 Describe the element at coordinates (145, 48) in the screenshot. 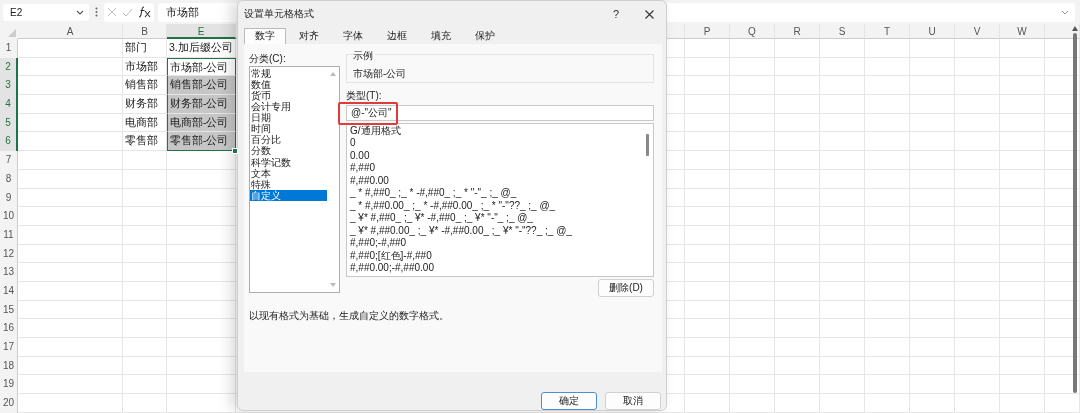

I see `table-cell: 部门` at that location.